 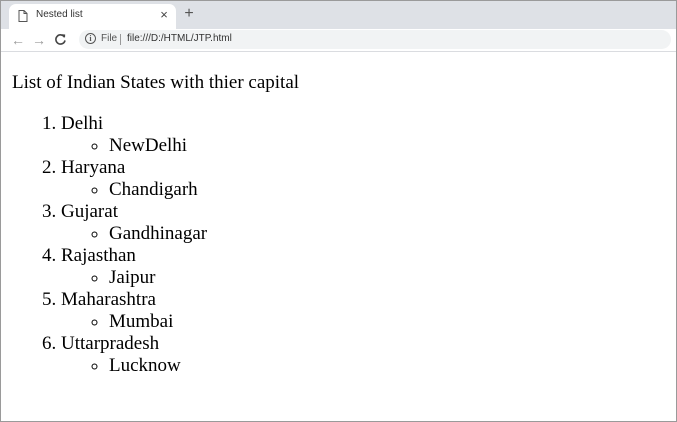 I want to click on list-item-state: Gujarat Gandhinagar, so click(x=134, y=223).